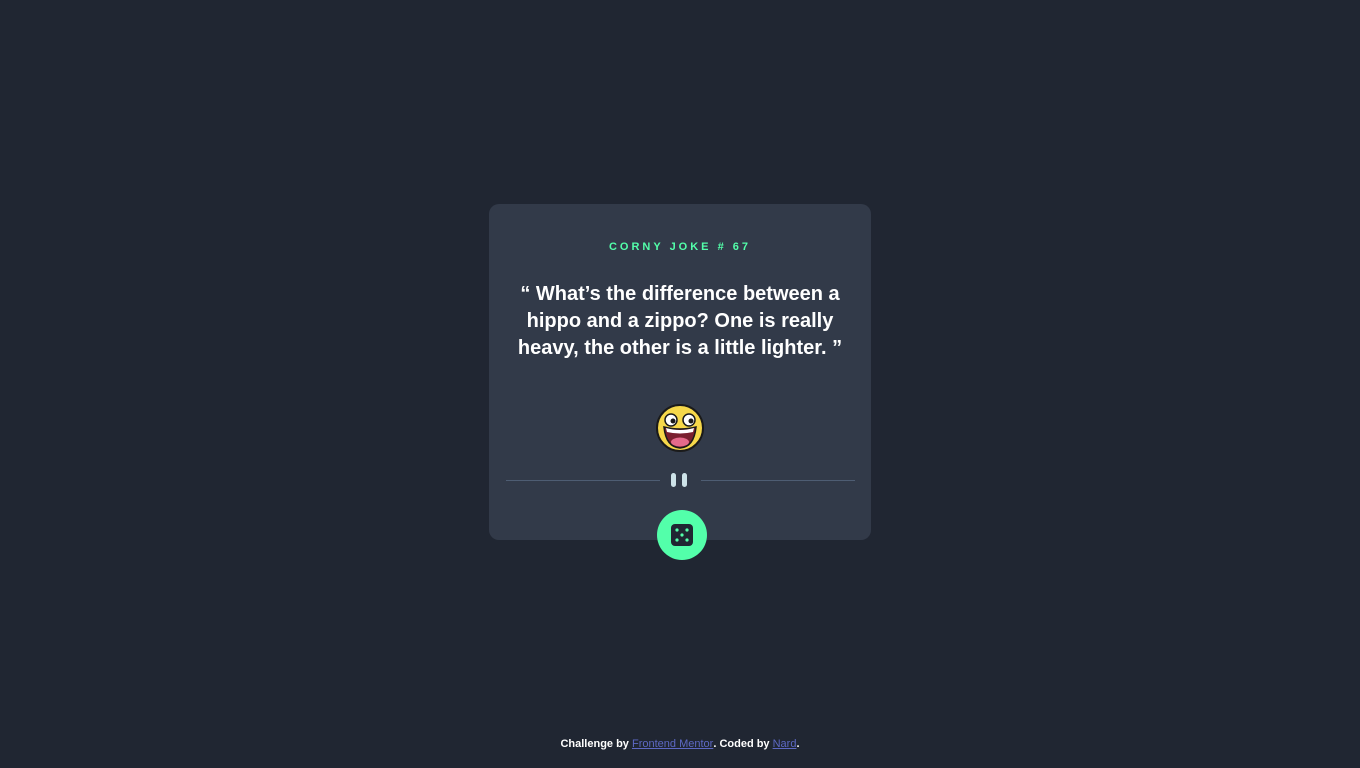 The height and width of the screenshot is (768, 1360). Describe the element at coordinates (583, 480) in the screenshot. I see `divider-line-left` at that location.